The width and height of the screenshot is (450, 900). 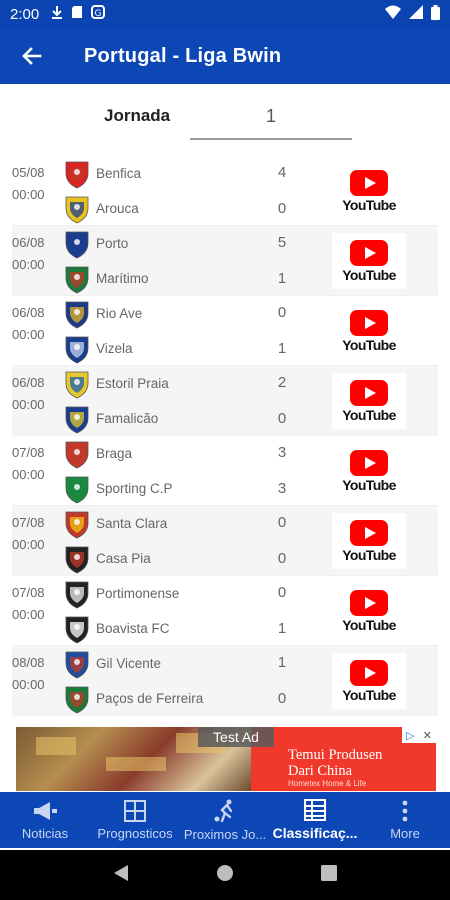 What do you see at coordinates (419, 735) in the screenshot?
I see `ad-choices: ▷ ✕` at bounding box center [419, 735].